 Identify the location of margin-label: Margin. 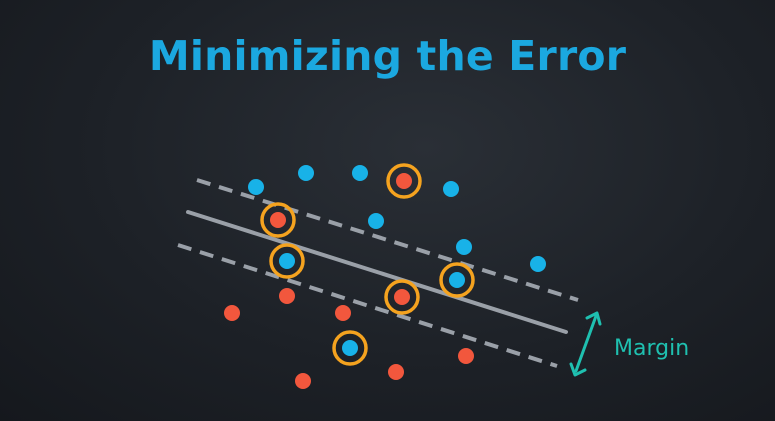
(652, 348).